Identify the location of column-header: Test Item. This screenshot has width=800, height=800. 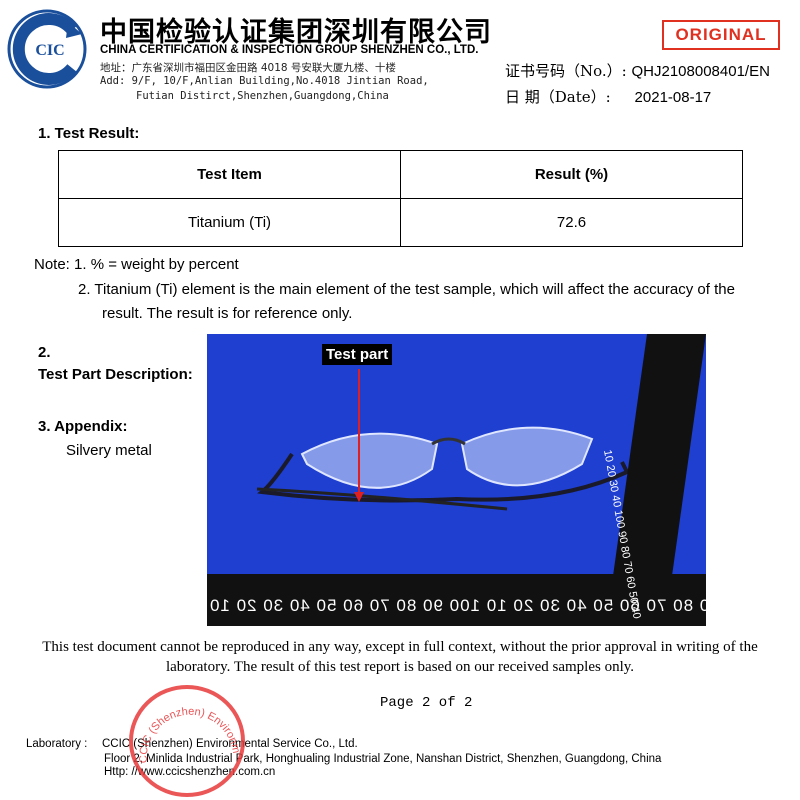
(229, 174).